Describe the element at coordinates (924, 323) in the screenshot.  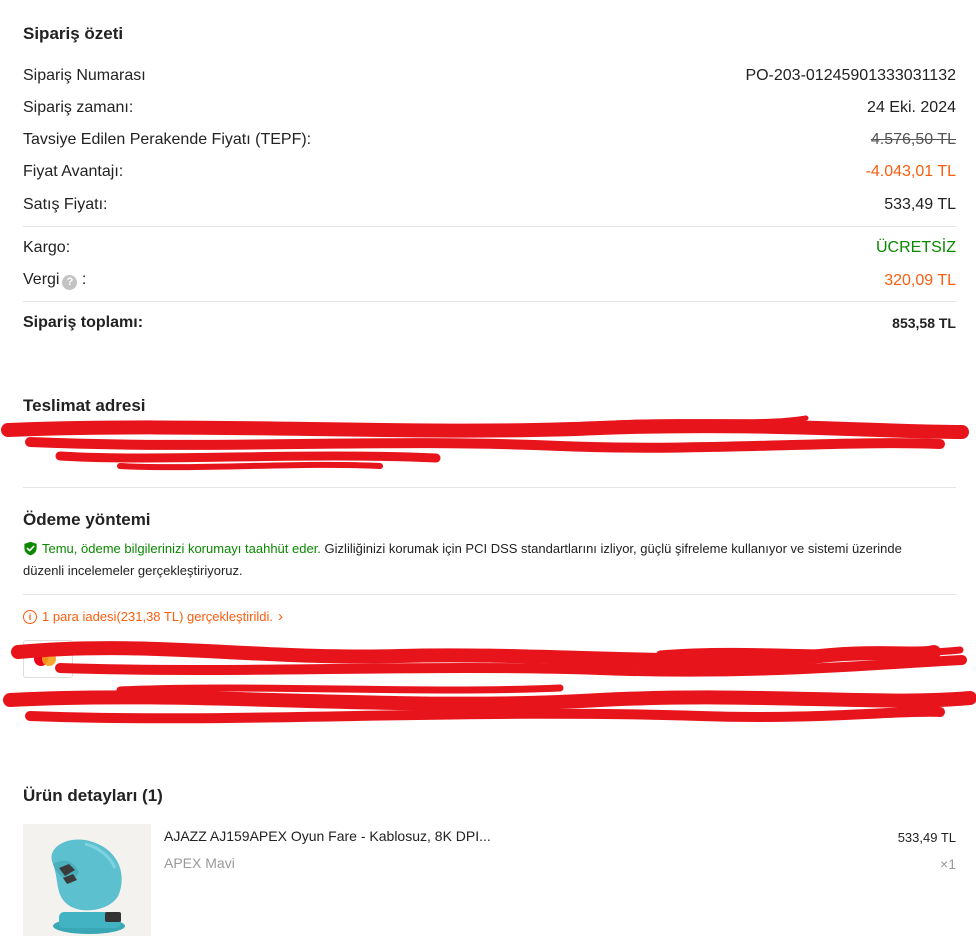
I see `order-total-value: 853,58 TL` at that location.